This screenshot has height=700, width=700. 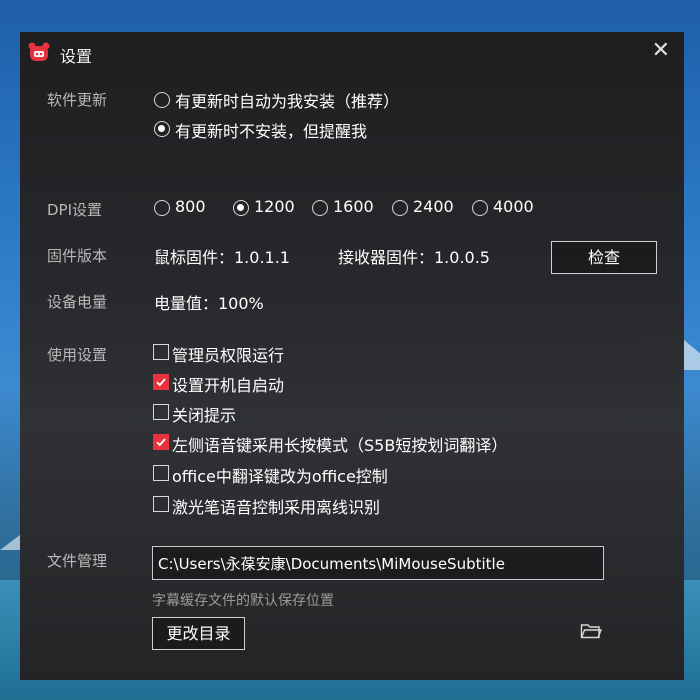 What do you see at coordinates (276, 506) in the screenshot?
I see `offline-recognition-label: 激光笔语音控制采用离线识别` at bounding box center [276, 506].